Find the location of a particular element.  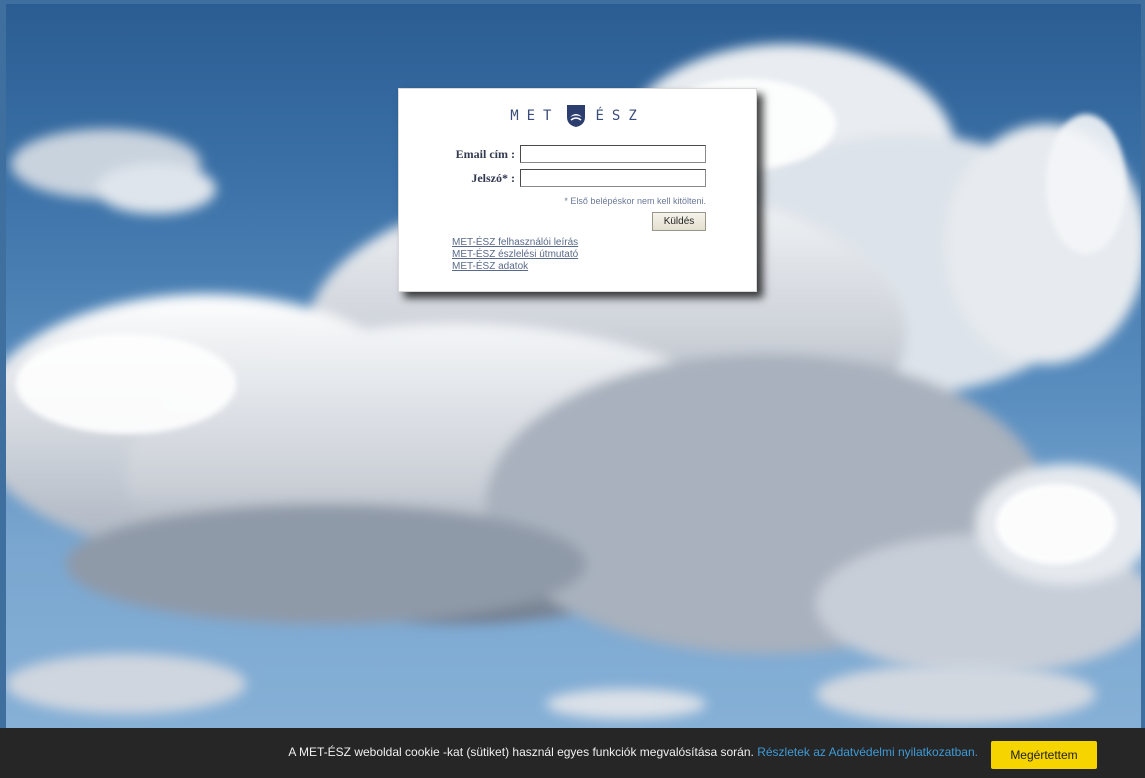

privacy-policy-link: Részletek az Adatvédelmi nyilatkozatban. is located at coordinates (867, 752).